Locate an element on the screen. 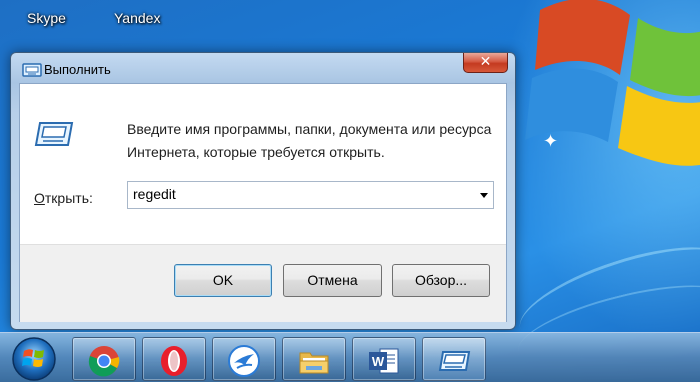 This screenshot has height=382, width=700. start-button is located at coordinates (34, 358).